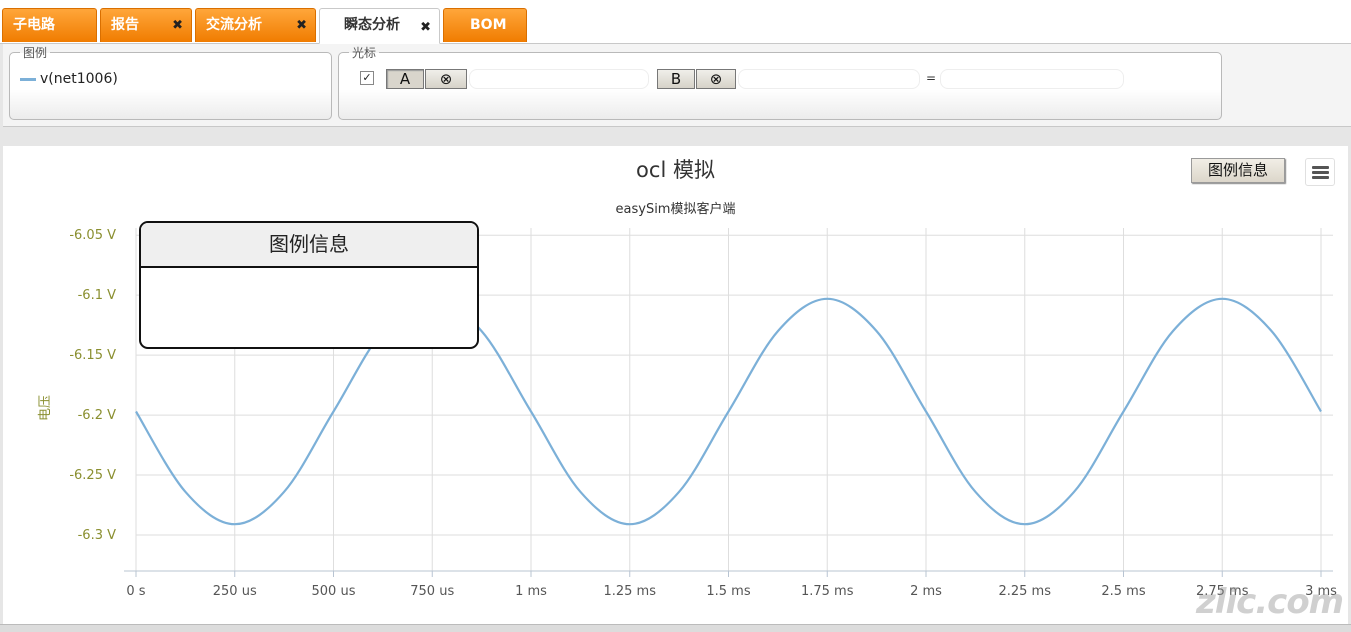 This screenshot has width=1351, height=632. Describe the element at coordinates (92, 385) in the screenshot. I see `y-axis-ticks: -6.05 V -6.1 V -6.15 V -6.2 V -6.25 V -6.3 V` at that location.